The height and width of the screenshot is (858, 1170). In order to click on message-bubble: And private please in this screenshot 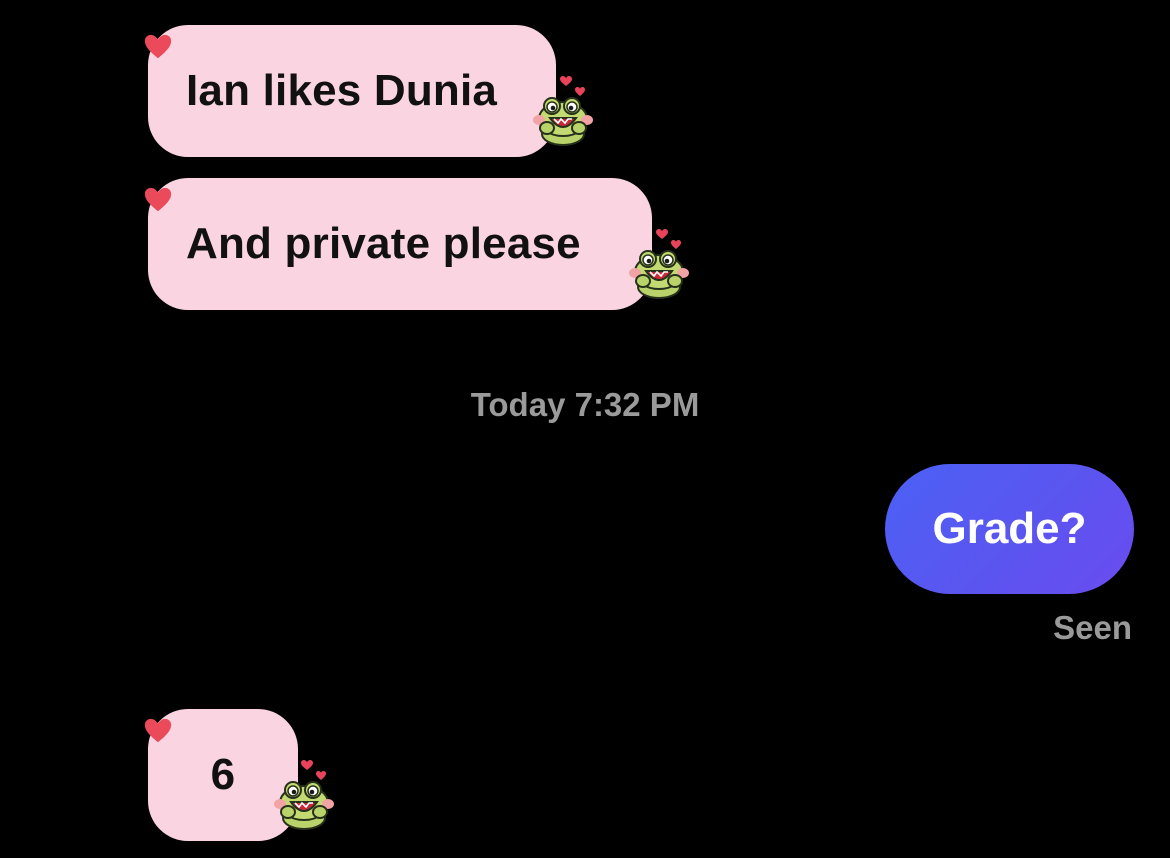, I will do `click(400, 244)`.